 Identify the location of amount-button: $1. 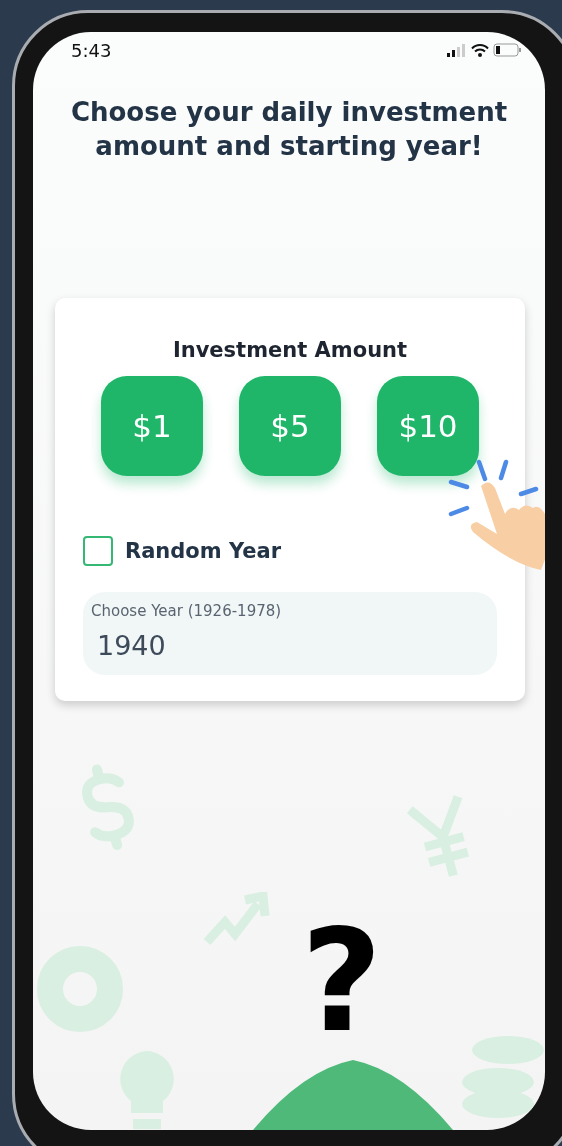
(152, 425).